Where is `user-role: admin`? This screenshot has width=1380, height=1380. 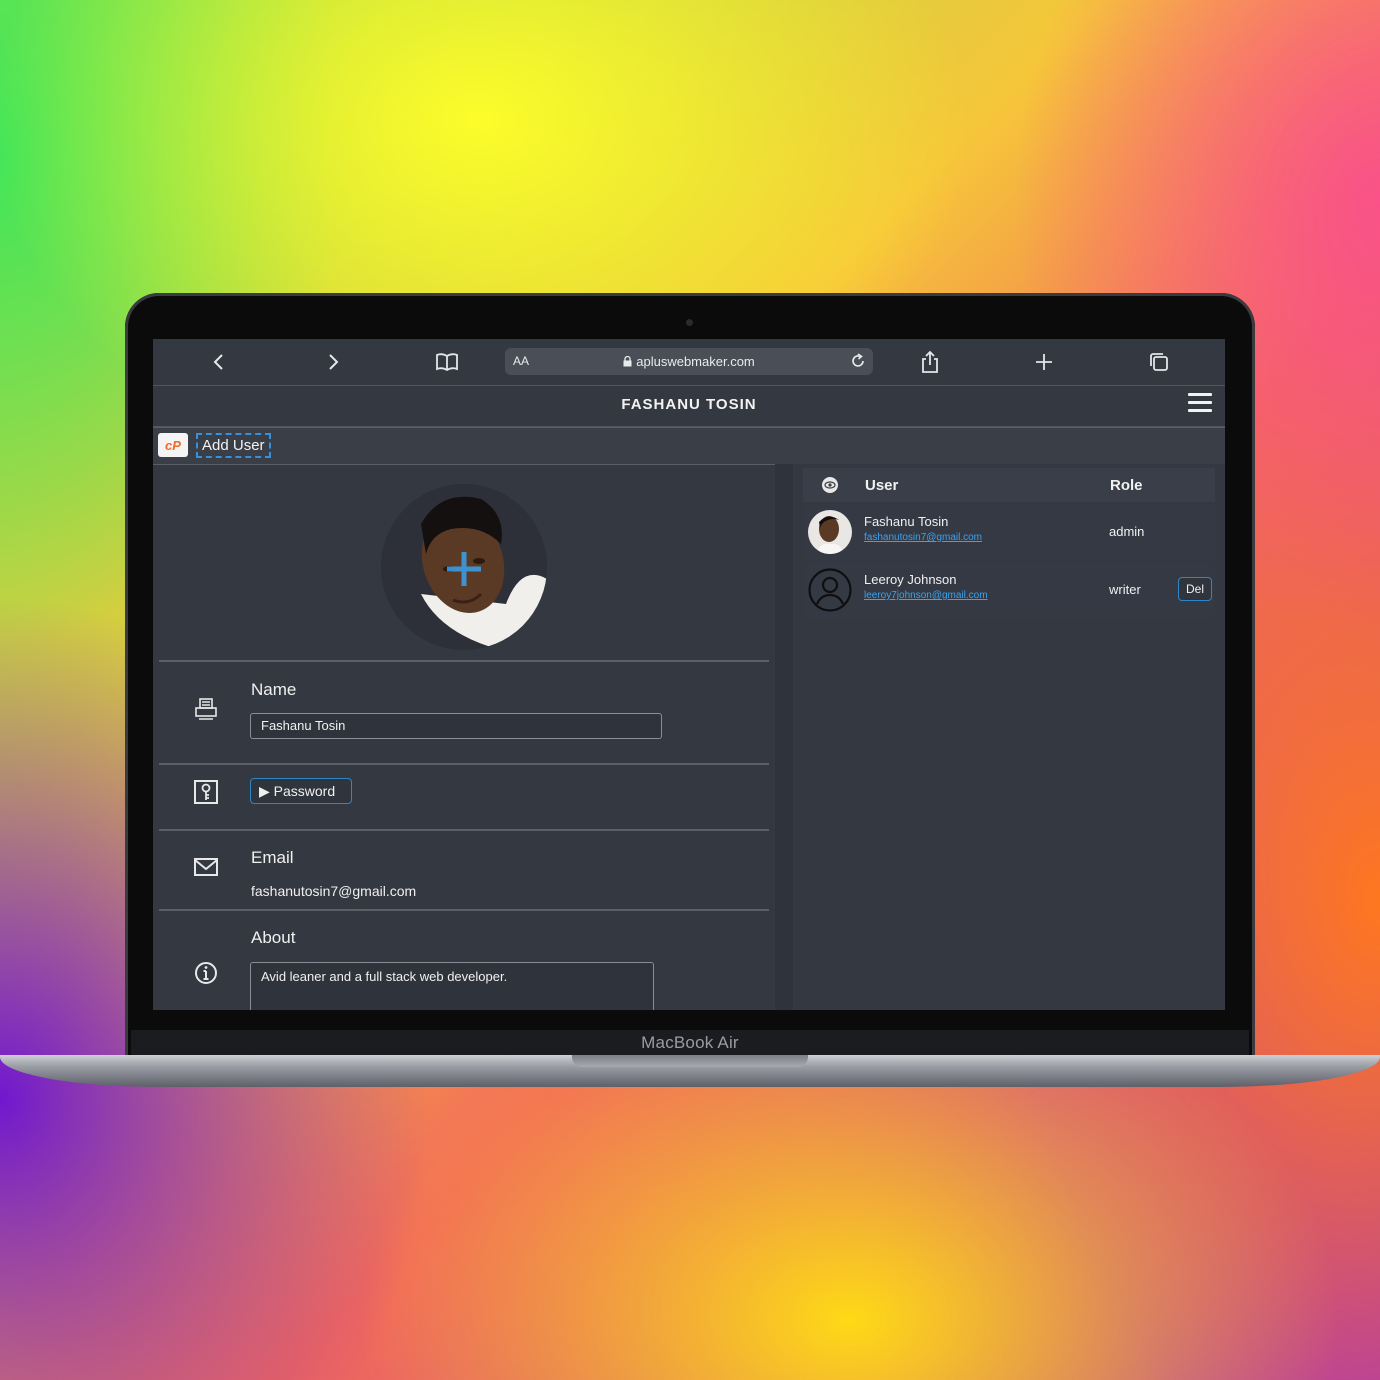 user-role: admin is located at coordinates (1127, 531).